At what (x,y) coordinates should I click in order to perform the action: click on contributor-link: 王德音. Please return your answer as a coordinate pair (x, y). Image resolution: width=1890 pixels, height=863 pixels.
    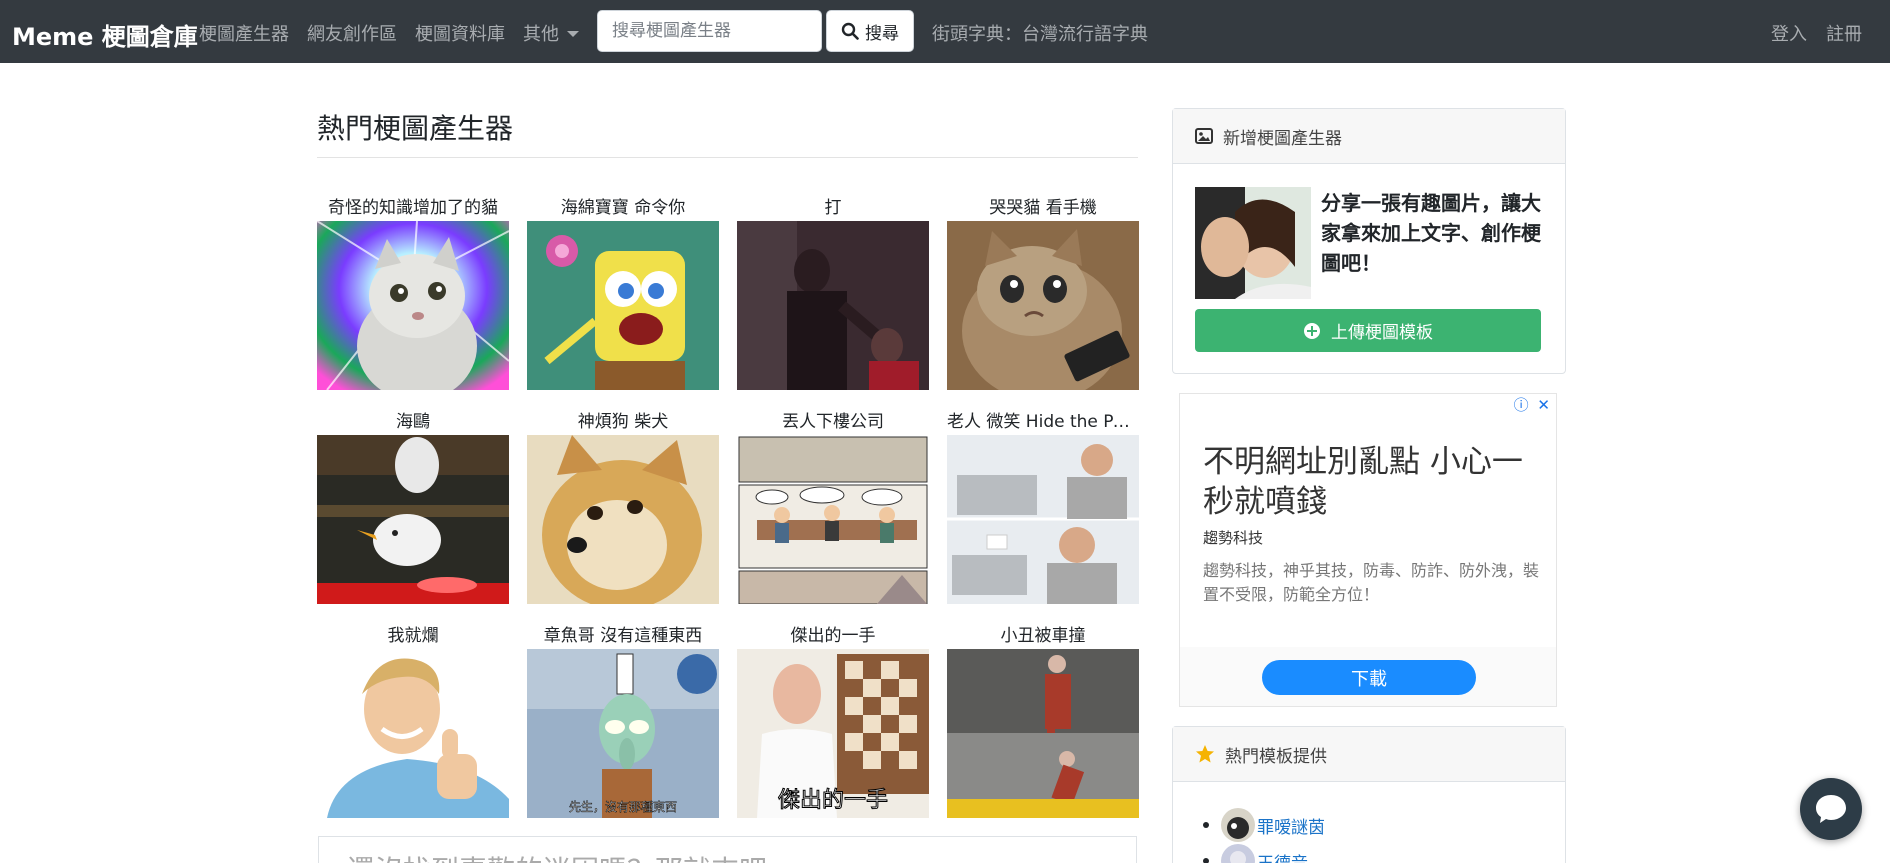
    Looking at the image, I should click on (1282, 856).